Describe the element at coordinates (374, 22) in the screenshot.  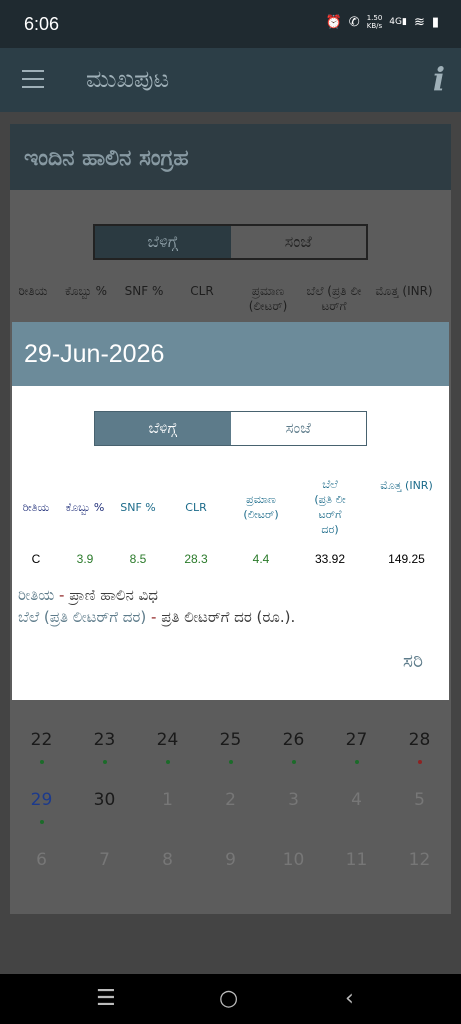
I see `network-speed: 1.50 KB/s` at that location.